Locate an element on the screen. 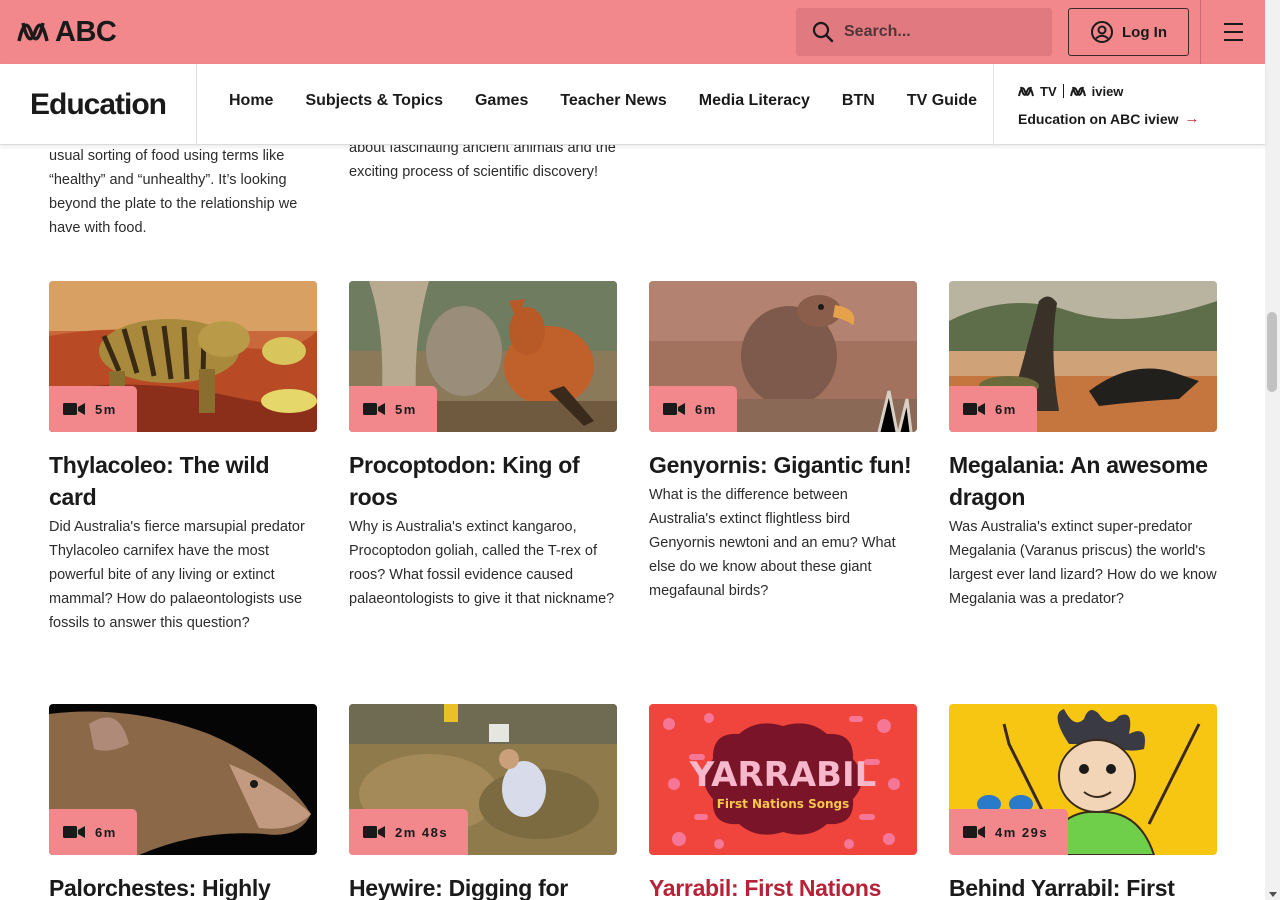 The height and width of the screenshot is (900, 1280). menu-divider is located at coordinates (1200, 32).